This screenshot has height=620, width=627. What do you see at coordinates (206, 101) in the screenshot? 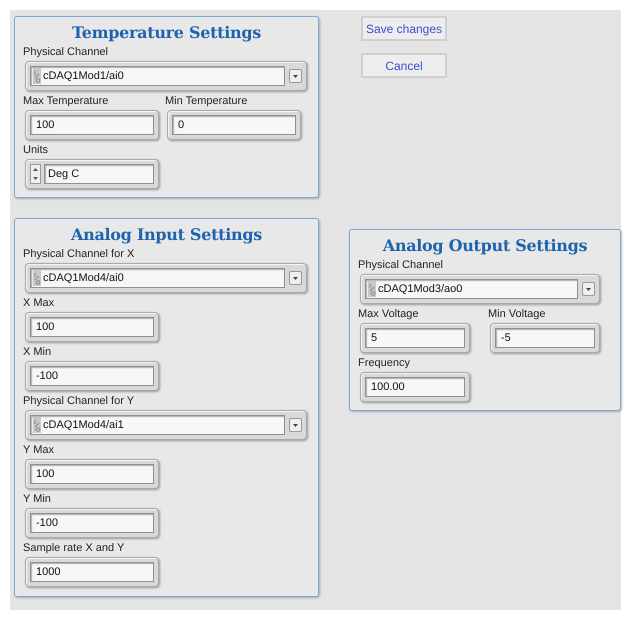
I see `field-label: Min Temperature` at bounding box center [206, 101].